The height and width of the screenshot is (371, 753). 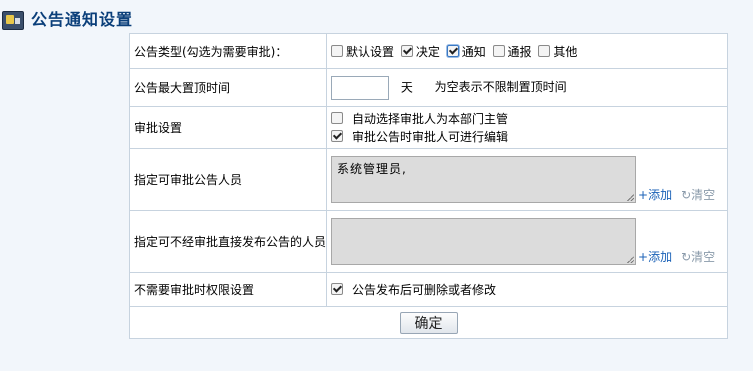 What do you see at coordinates (430, 136) in the screenshot?
I see `approver-can-edit-label: 审批公告时审批人可进行编辑` at bounding box center [430, 136].